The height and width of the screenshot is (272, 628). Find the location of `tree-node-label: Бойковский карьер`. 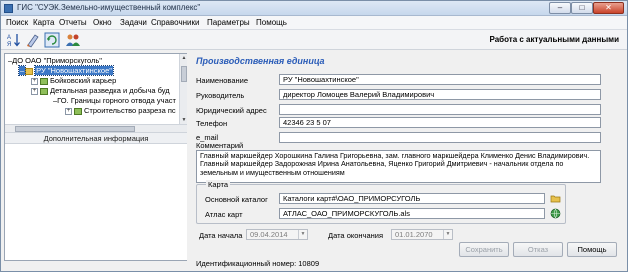

tree-node-label: Бойковский карьер is located at coordinates (83, 80).